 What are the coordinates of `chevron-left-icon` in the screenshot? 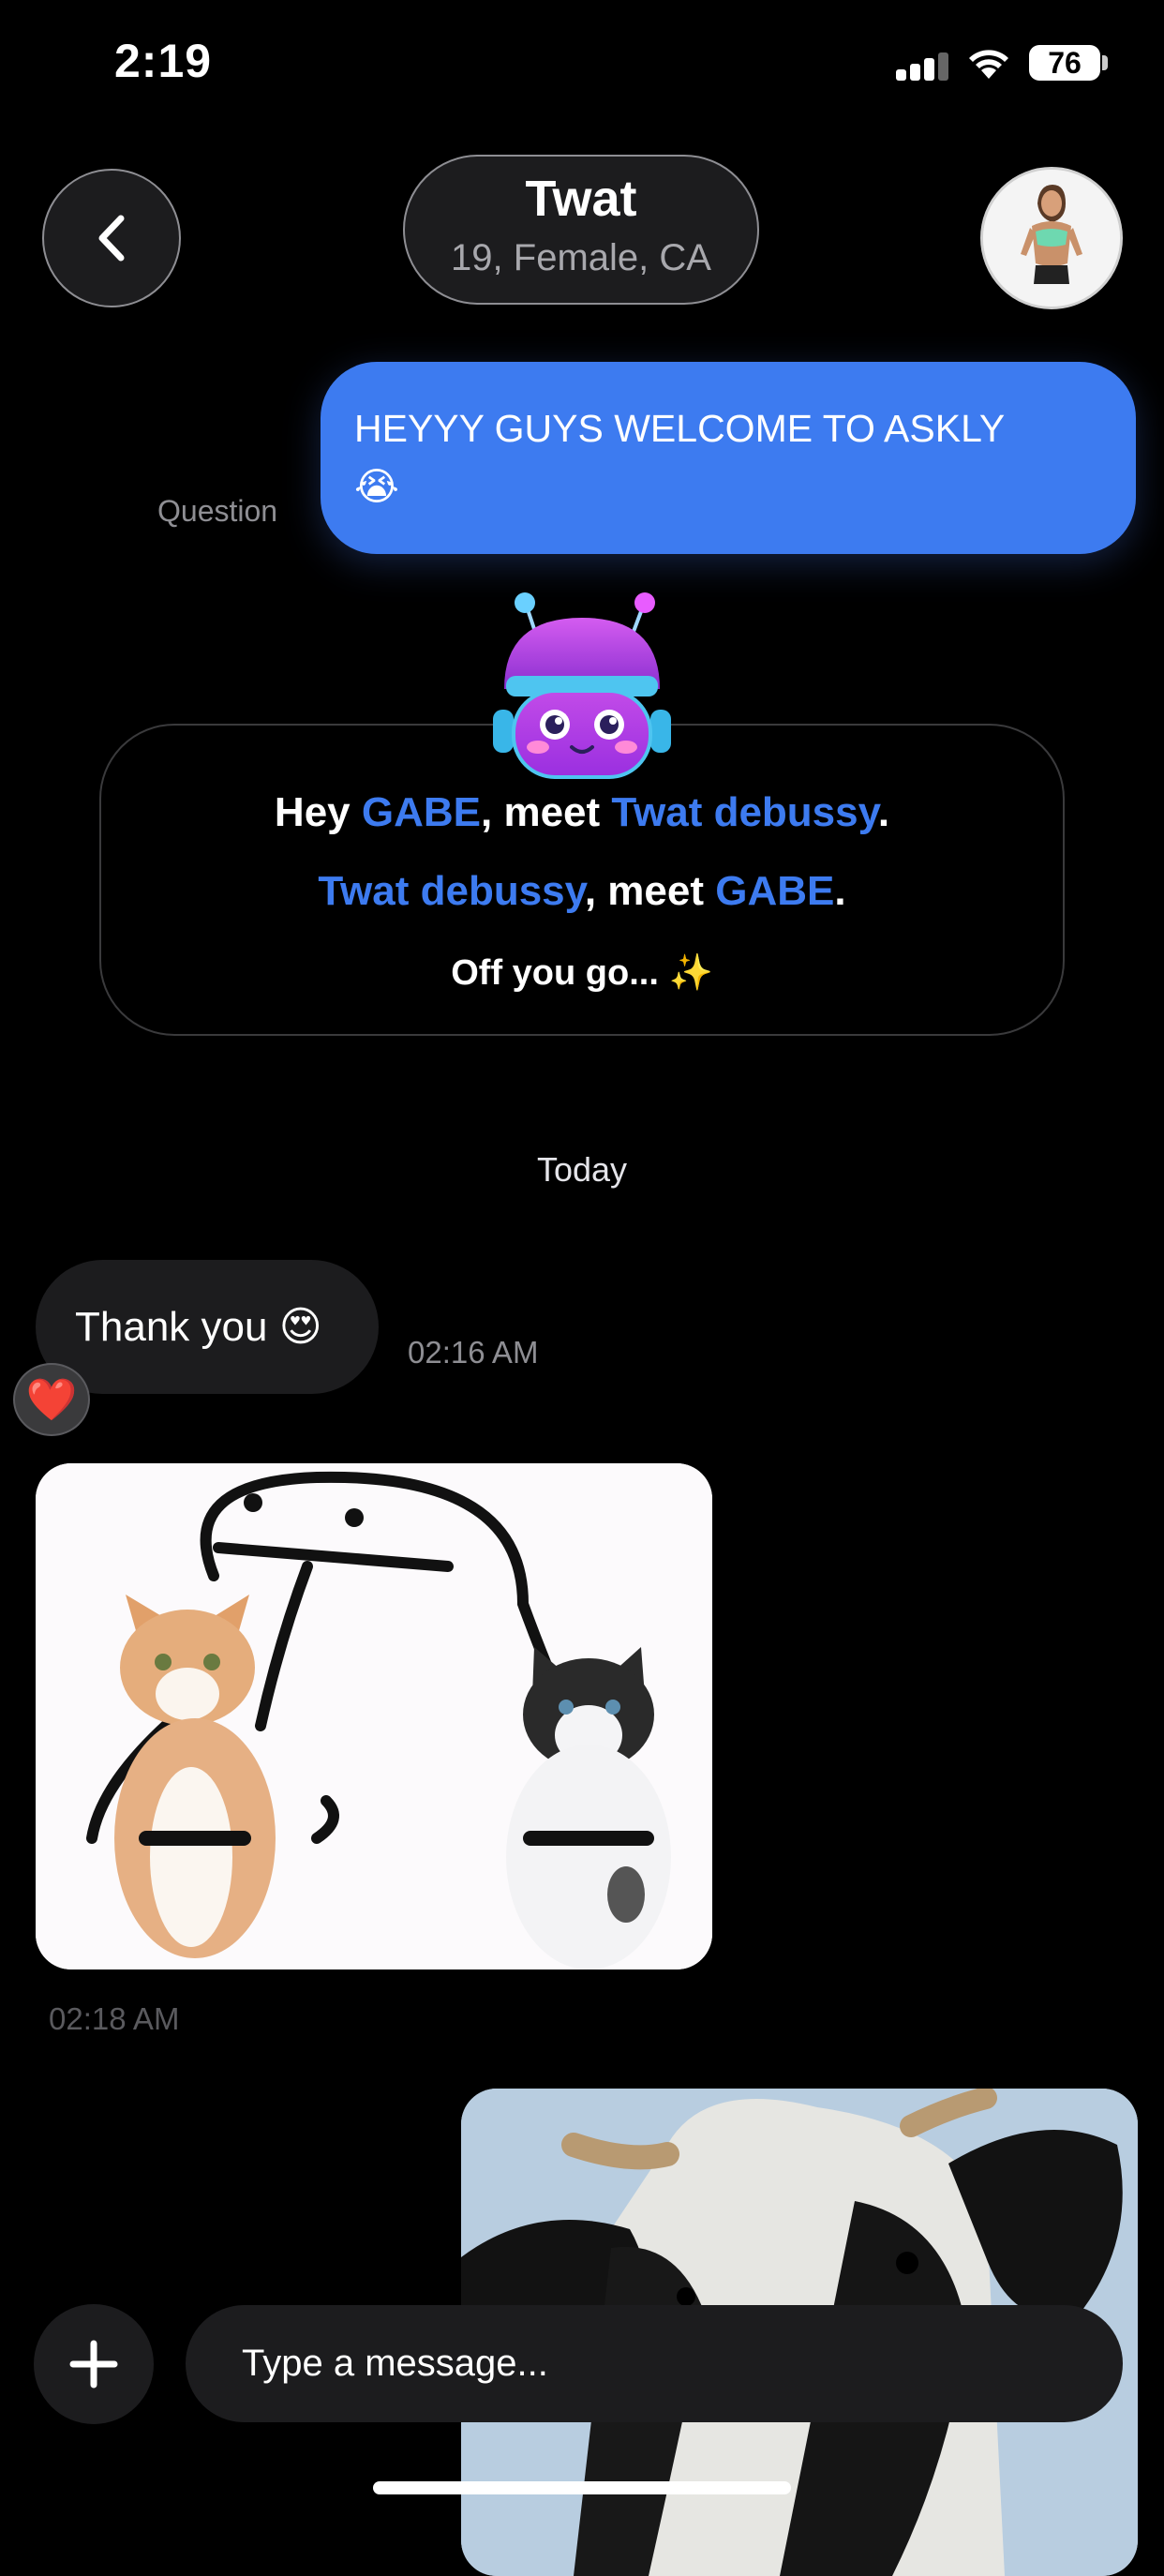 It's located at (112, 239).